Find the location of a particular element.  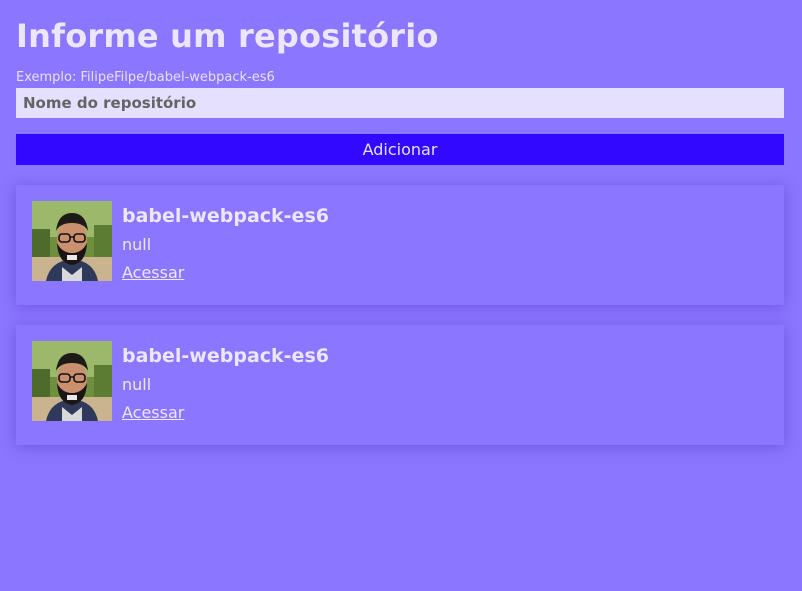

repository-input is located at coordinates (400, 103).